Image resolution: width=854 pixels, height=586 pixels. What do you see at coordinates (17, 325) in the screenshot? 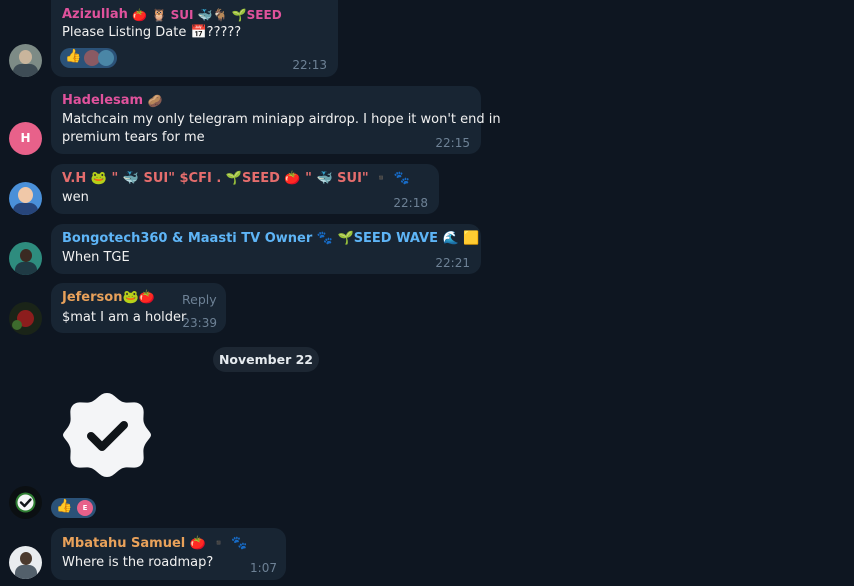
I see `avatar-art` at bounding box center [17, 325].